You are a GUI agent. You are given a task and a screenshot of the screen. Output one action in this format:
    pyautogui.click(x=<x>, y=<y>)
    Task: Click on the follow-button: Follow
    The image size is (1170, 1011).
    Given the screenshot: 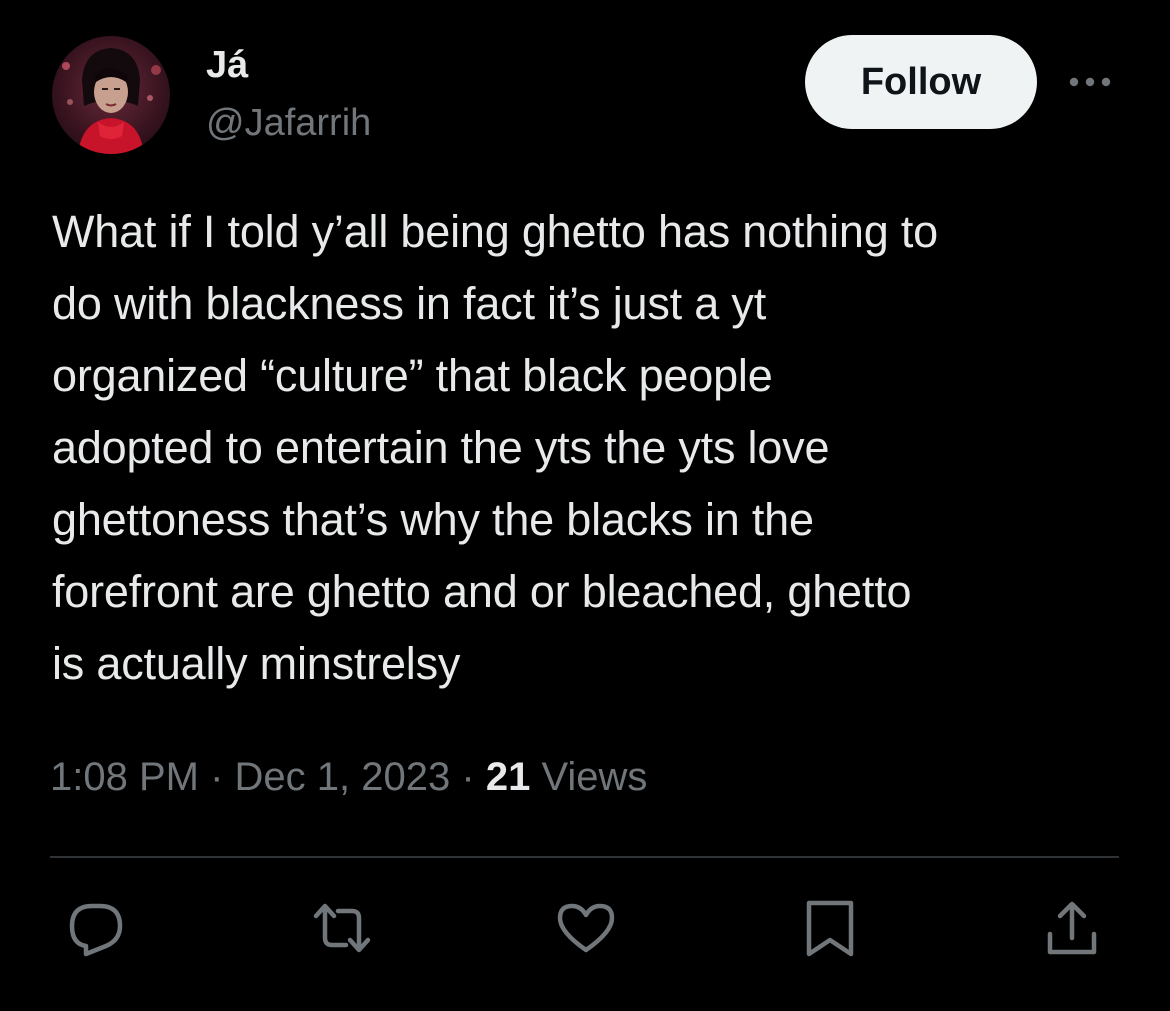 What is the action you would take?
    pyautogui.click(x=921, y=82)
    